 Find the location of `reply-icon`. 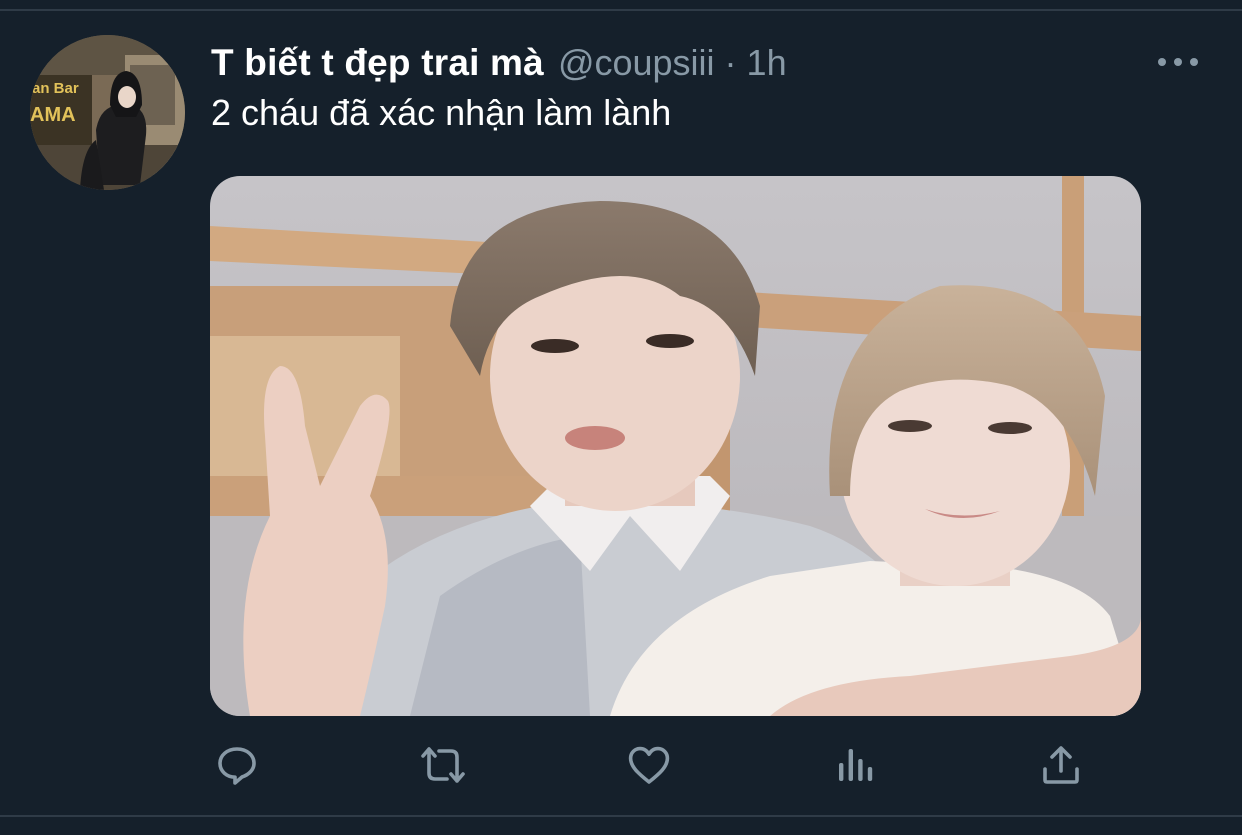

reply-icon is located at coordinates (237, 766).